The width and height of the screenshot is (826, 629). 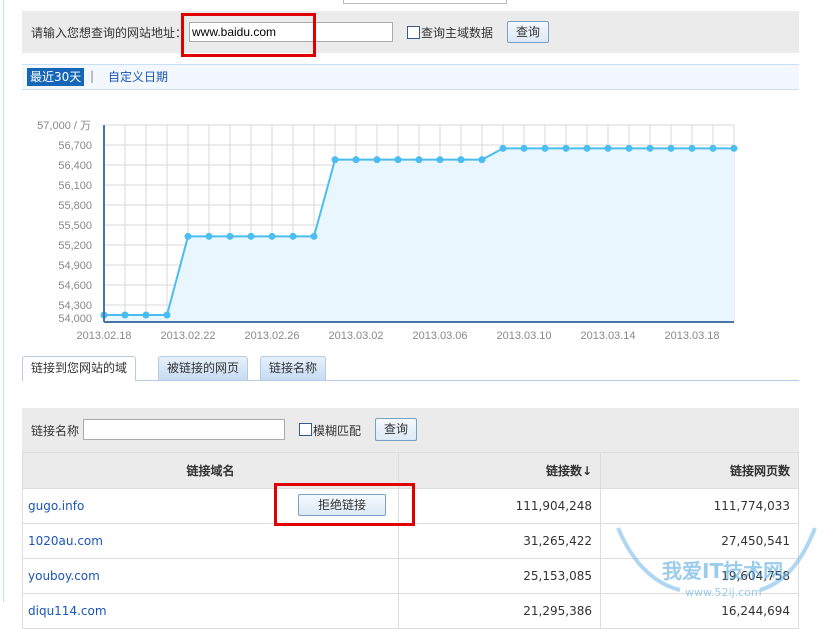 What do you see at coordinates (499, 541) in the screenshot?
I see `link-count: 31,265,422` at bounding box center [499, 541].